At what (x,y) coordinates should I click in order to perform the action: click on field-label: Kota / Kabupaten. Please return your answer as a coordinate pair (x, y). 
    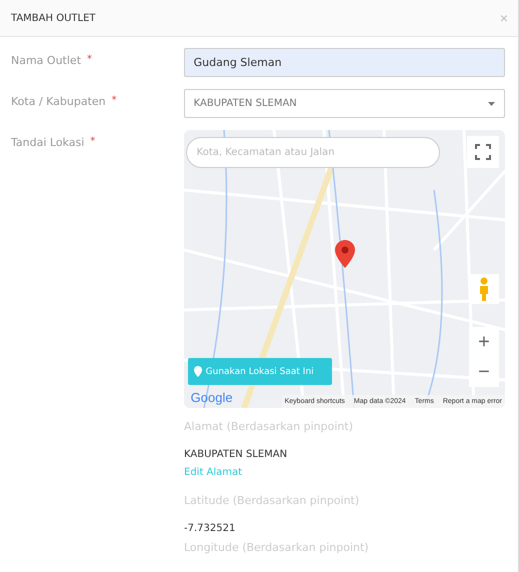
    Looking at the image, I should click on (58, 101).